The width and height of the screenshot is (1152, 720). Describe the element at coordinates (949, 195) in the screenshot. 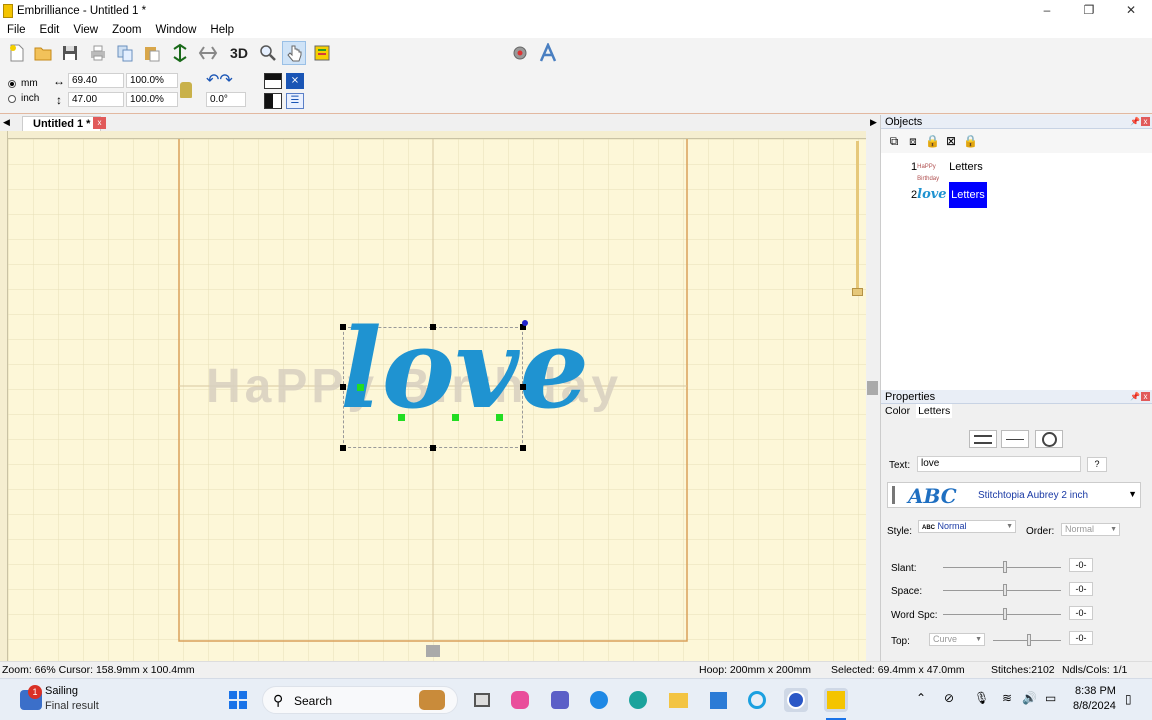

I see `object-item-2: 2 love Letters` at that location.